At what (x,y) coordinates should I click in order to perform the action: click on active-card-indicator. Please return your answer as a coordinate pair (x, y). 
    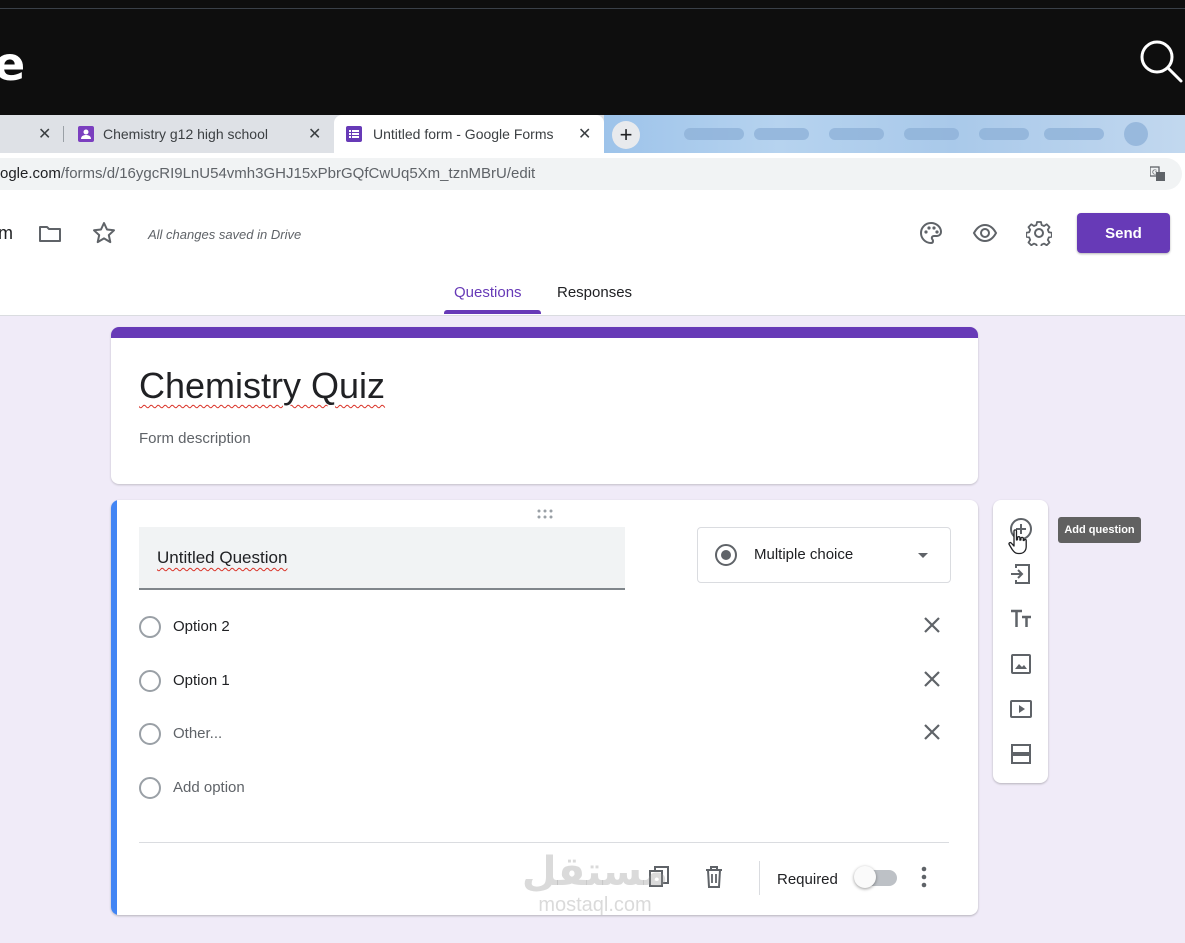
    Looking at the image, I should click on (114, 707).